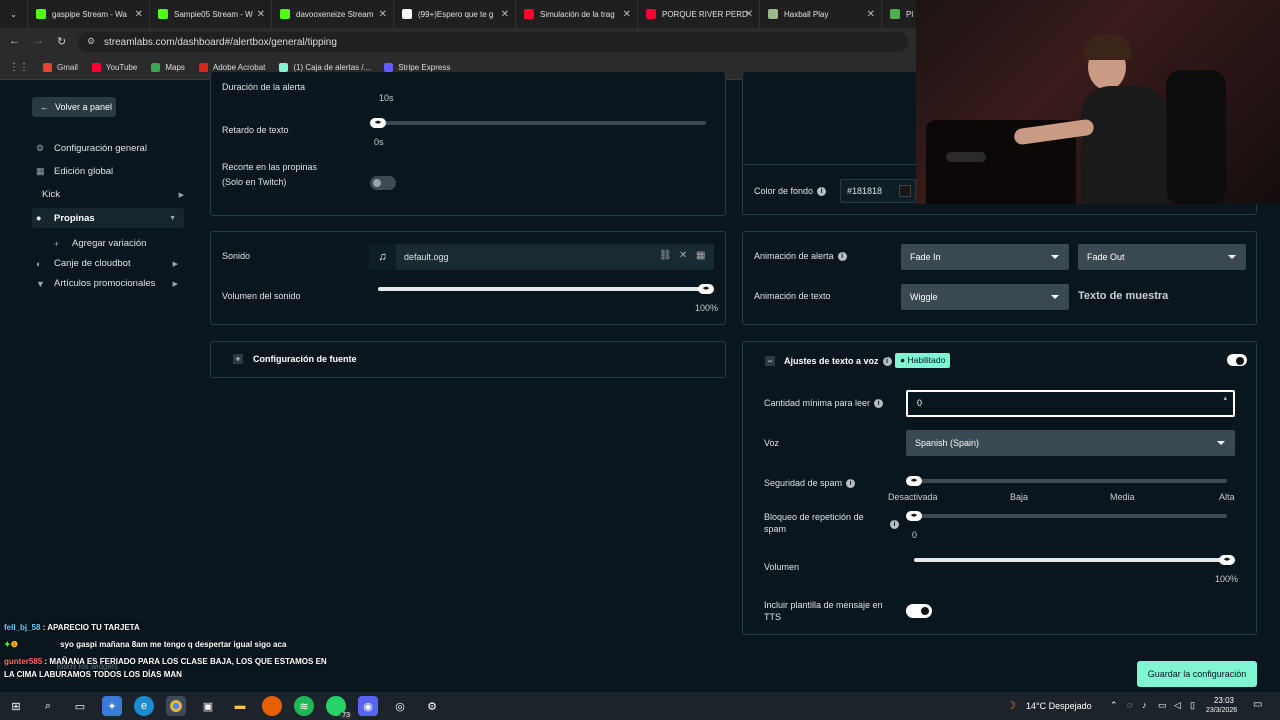 Image resolution: width=1280 pixels, height=720 pixels. I want to click on text-delay-slider-handle: ◂▸, so click(378, 123).